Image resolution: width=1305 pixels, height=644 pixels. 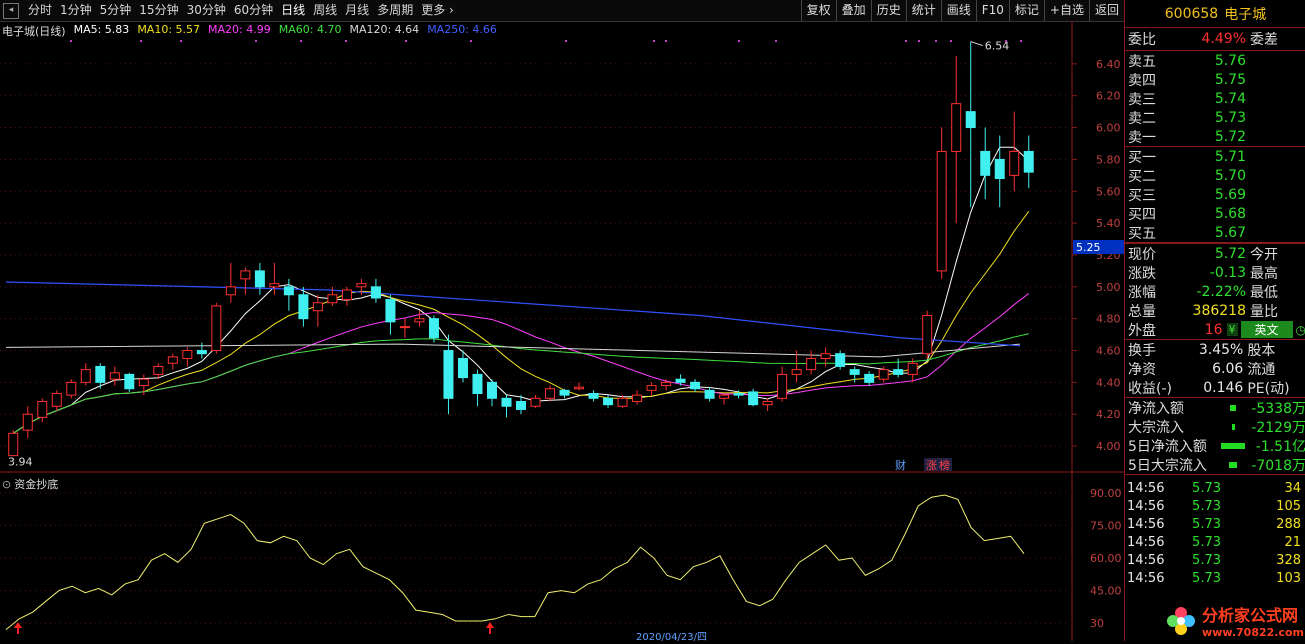 What do you see at coordinates (1230, 60) in the screenshot?
I see `sell-price: 5.76` at bounding box center [1230, 60].